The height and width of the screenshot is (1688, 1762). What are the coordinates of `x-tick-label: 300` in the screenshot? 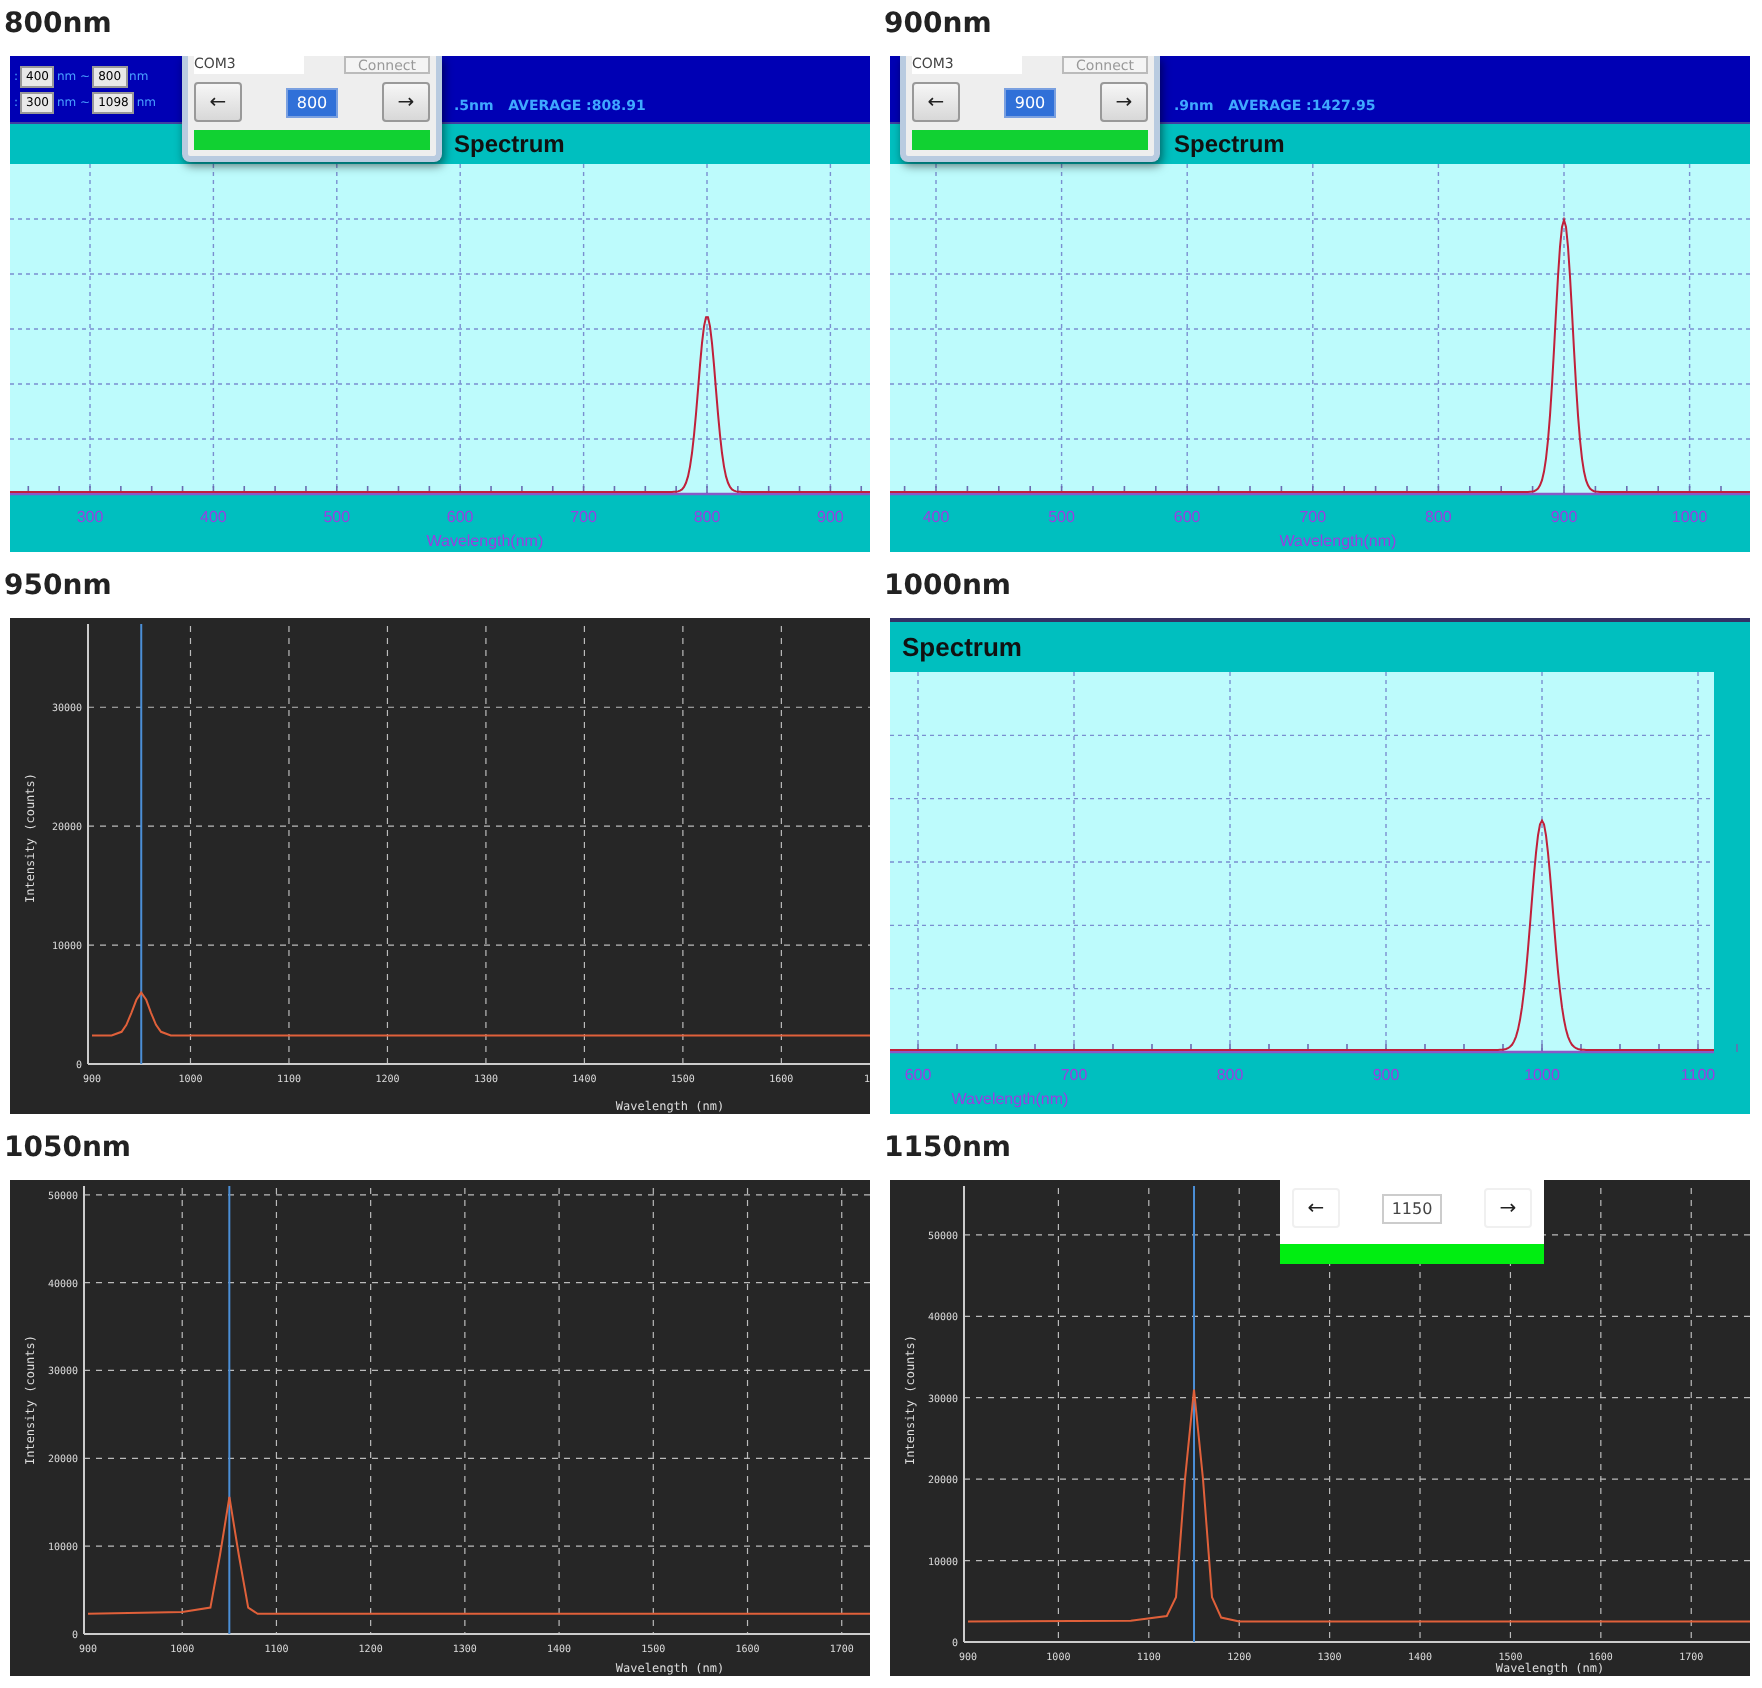 It's located at (90, 517).